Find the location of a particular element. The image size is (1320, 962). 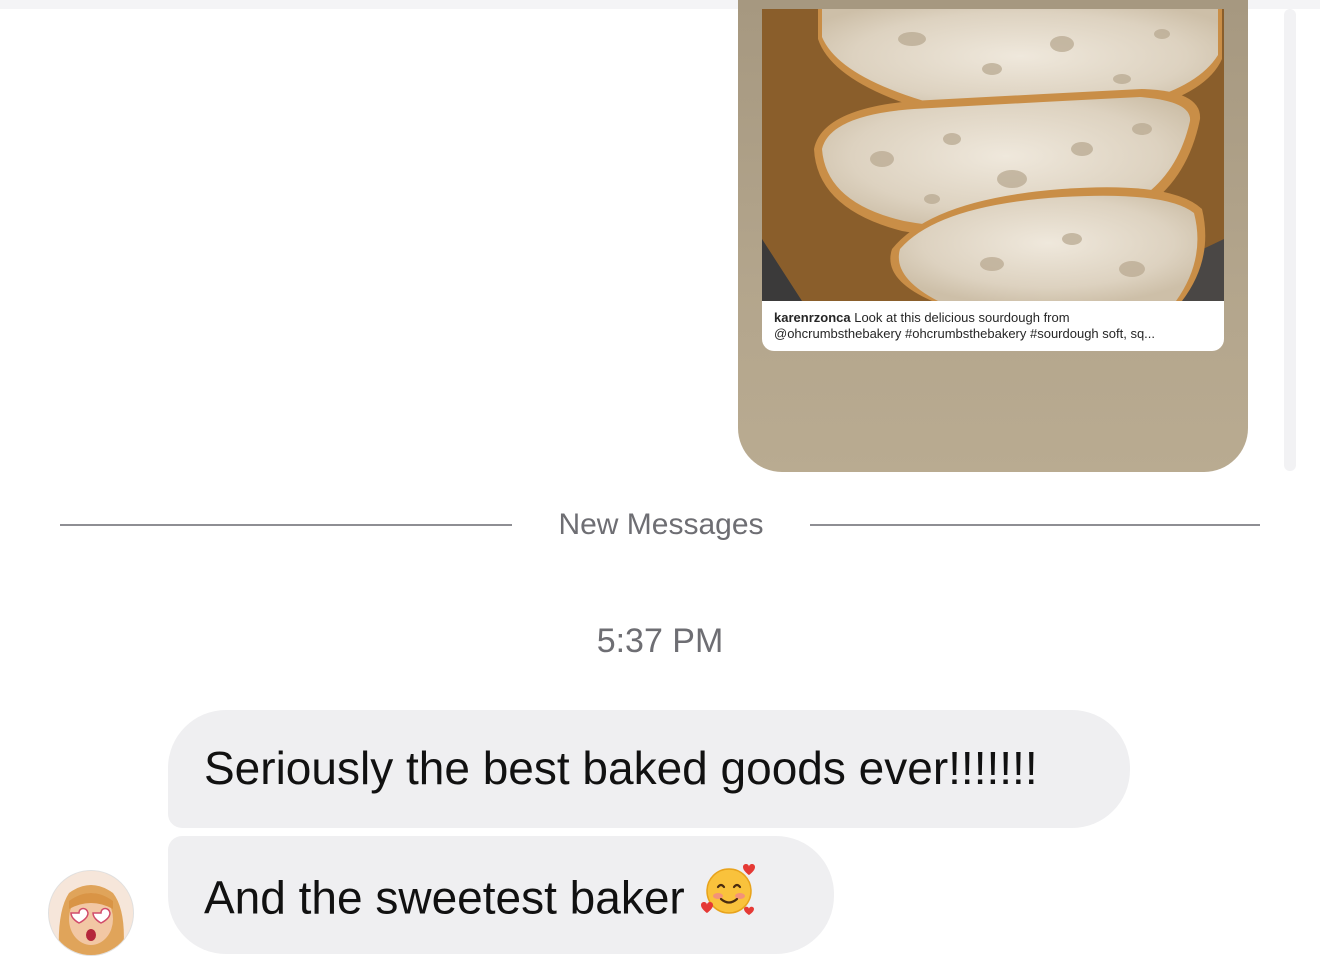

message-bubble: And the sweetest baker is located at coordinates (501, 895).